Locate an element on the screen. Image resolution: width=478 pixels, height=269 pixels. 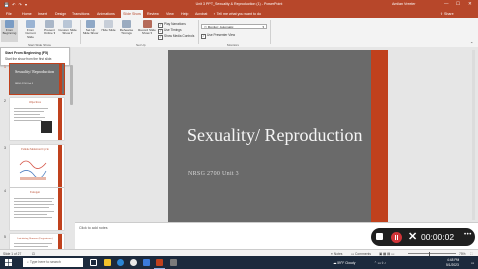
rehearse-timings-button: Rehearse Timings is located at coordinates (126, 28).